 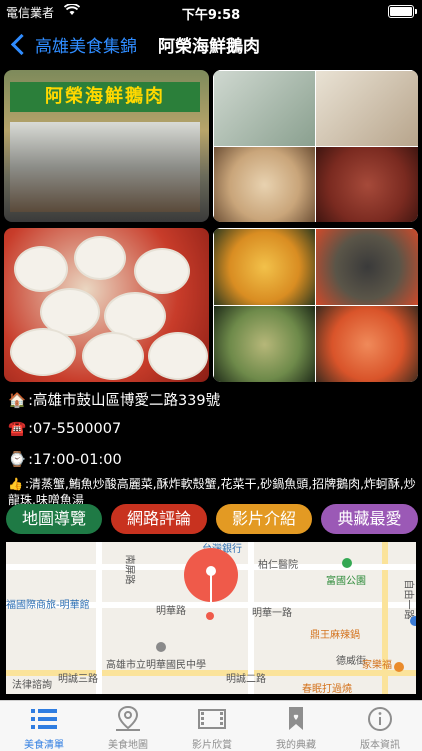 What do you see at coordinates (17, 429) in the screenshot?
I see `telephone-icon: ☎️` at bounding box center [17, 429].